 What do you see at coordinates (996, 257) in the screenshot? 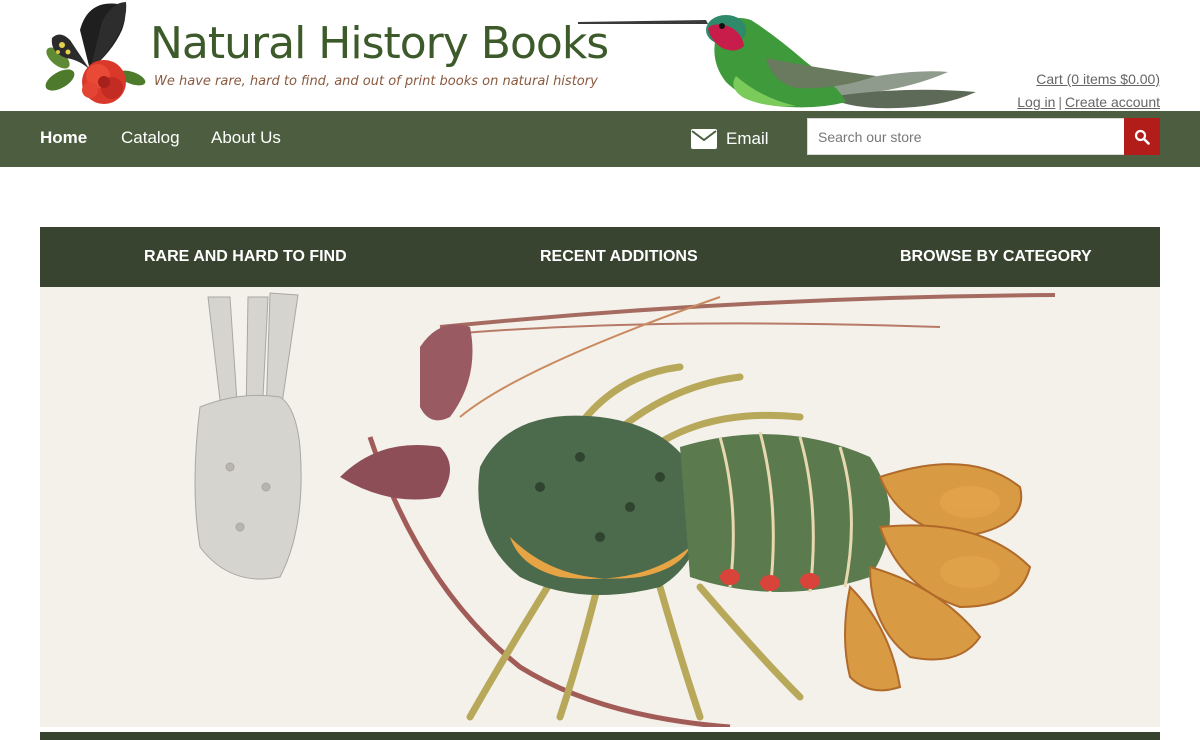
I see `subnav-browse-by-category: BROWSE BY CATEGORY` at bounding box center [996, 257].